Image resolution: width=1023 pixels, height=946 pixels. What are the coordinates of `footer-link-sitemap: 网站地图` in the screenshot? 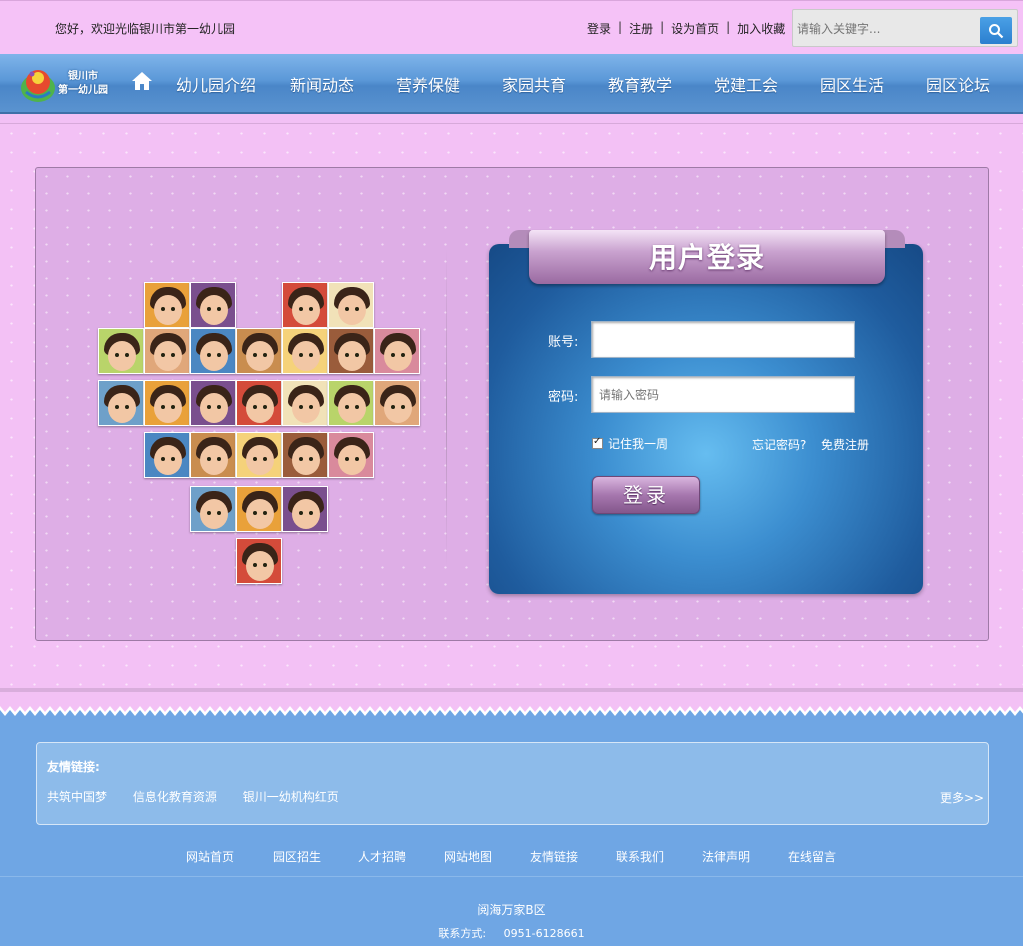 It's located at (468, 856).